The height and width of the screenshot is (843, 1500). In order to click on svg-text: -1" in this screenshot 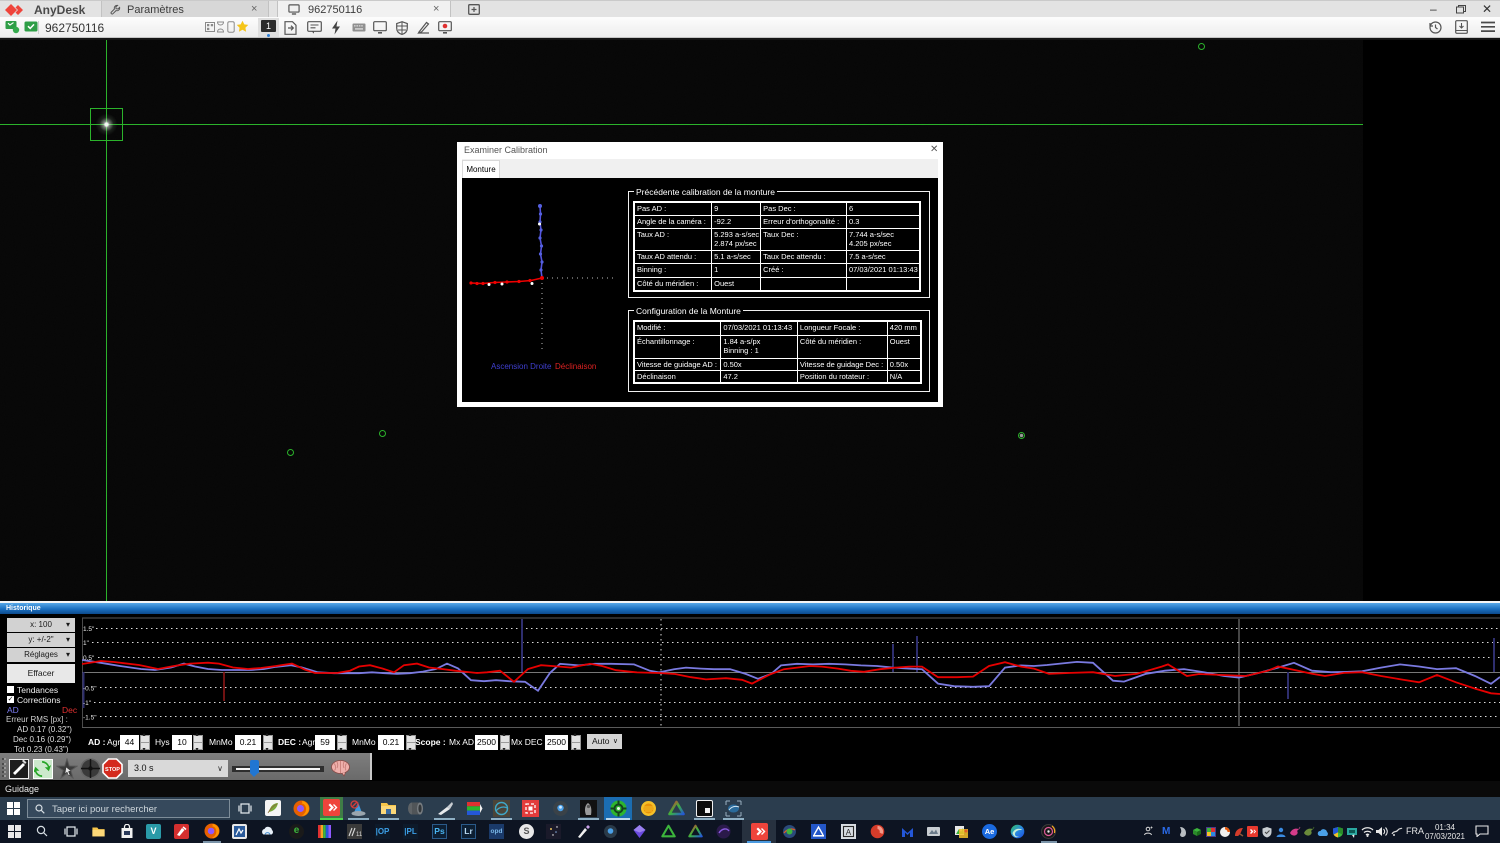, I will do `click(87, 703)`.